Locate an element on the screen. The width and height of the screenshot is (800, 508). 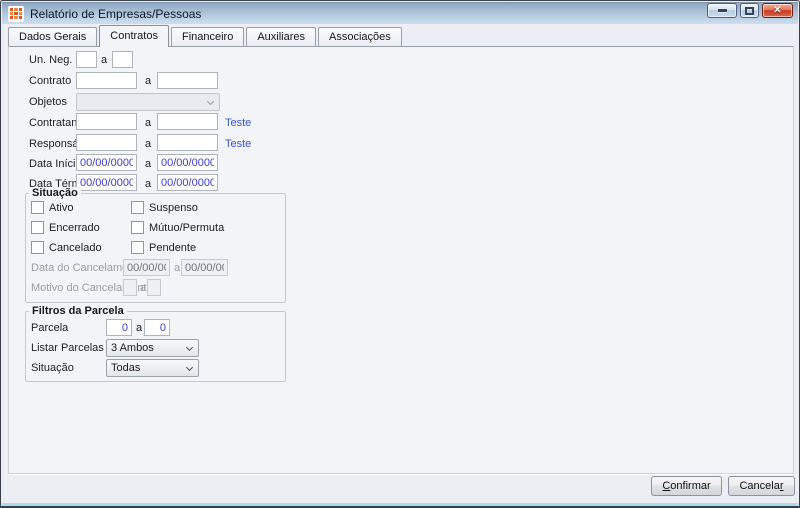
situacao-filtro-select: Todas is located at coordinates (152, 368).